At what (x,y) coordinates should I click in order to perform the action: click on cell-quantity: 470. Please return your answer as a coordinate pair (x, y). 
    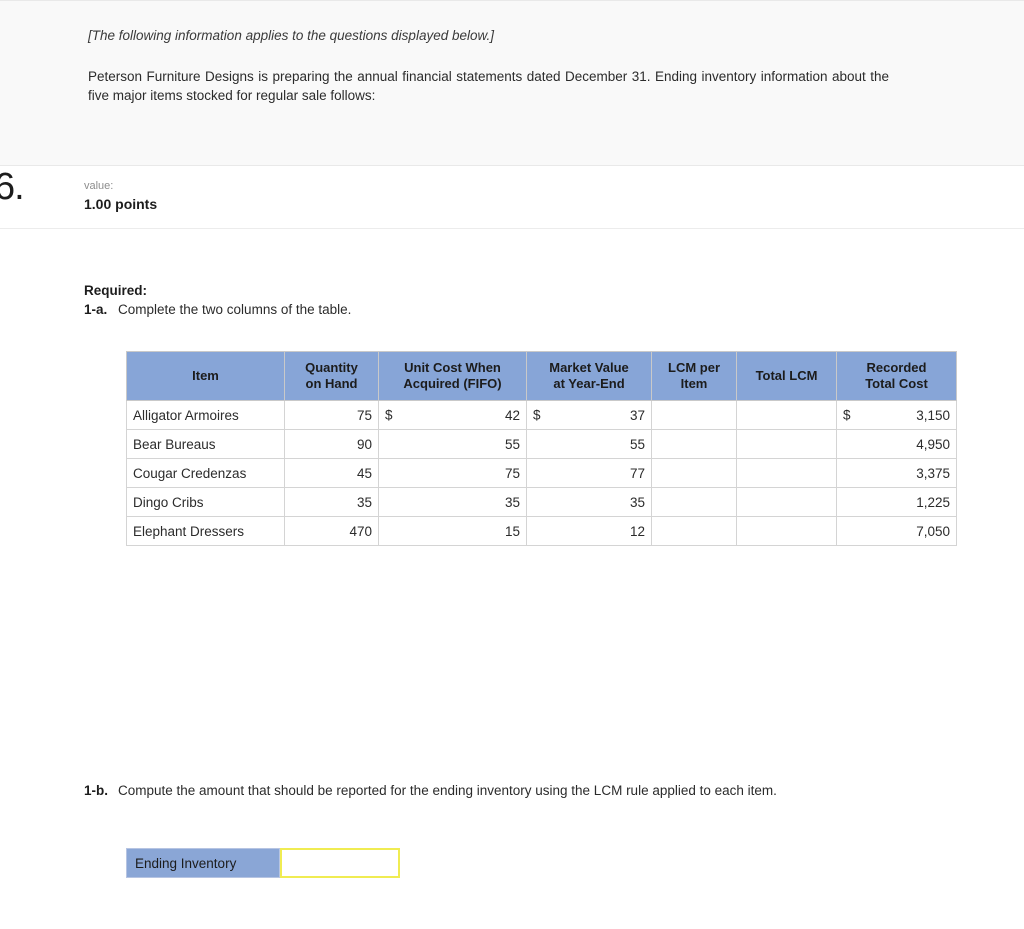
    Looking at the image, I should click on (331, 531).